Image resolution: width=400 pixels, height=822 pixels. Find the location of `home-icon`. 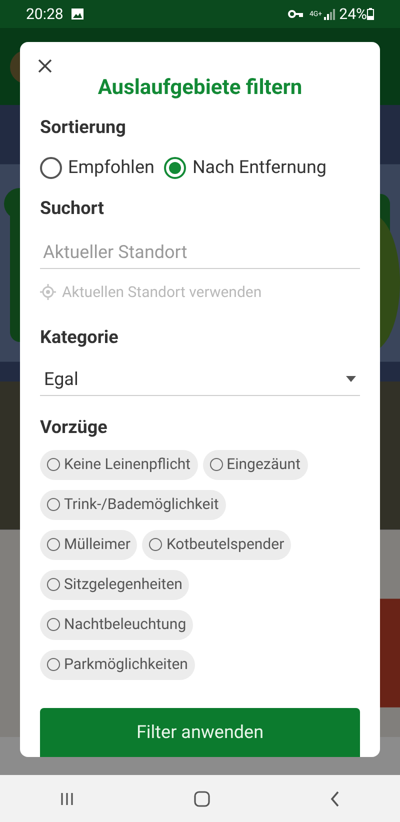

home-icon is located at coordinates (202, 798).